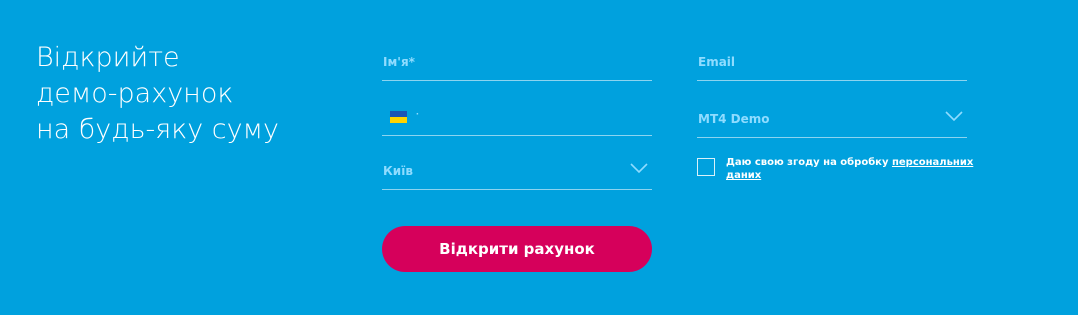 The height and width of the screenshot is (315, 1078). I want to click on account-type-value: MT4 Demo, so click(734, 119).